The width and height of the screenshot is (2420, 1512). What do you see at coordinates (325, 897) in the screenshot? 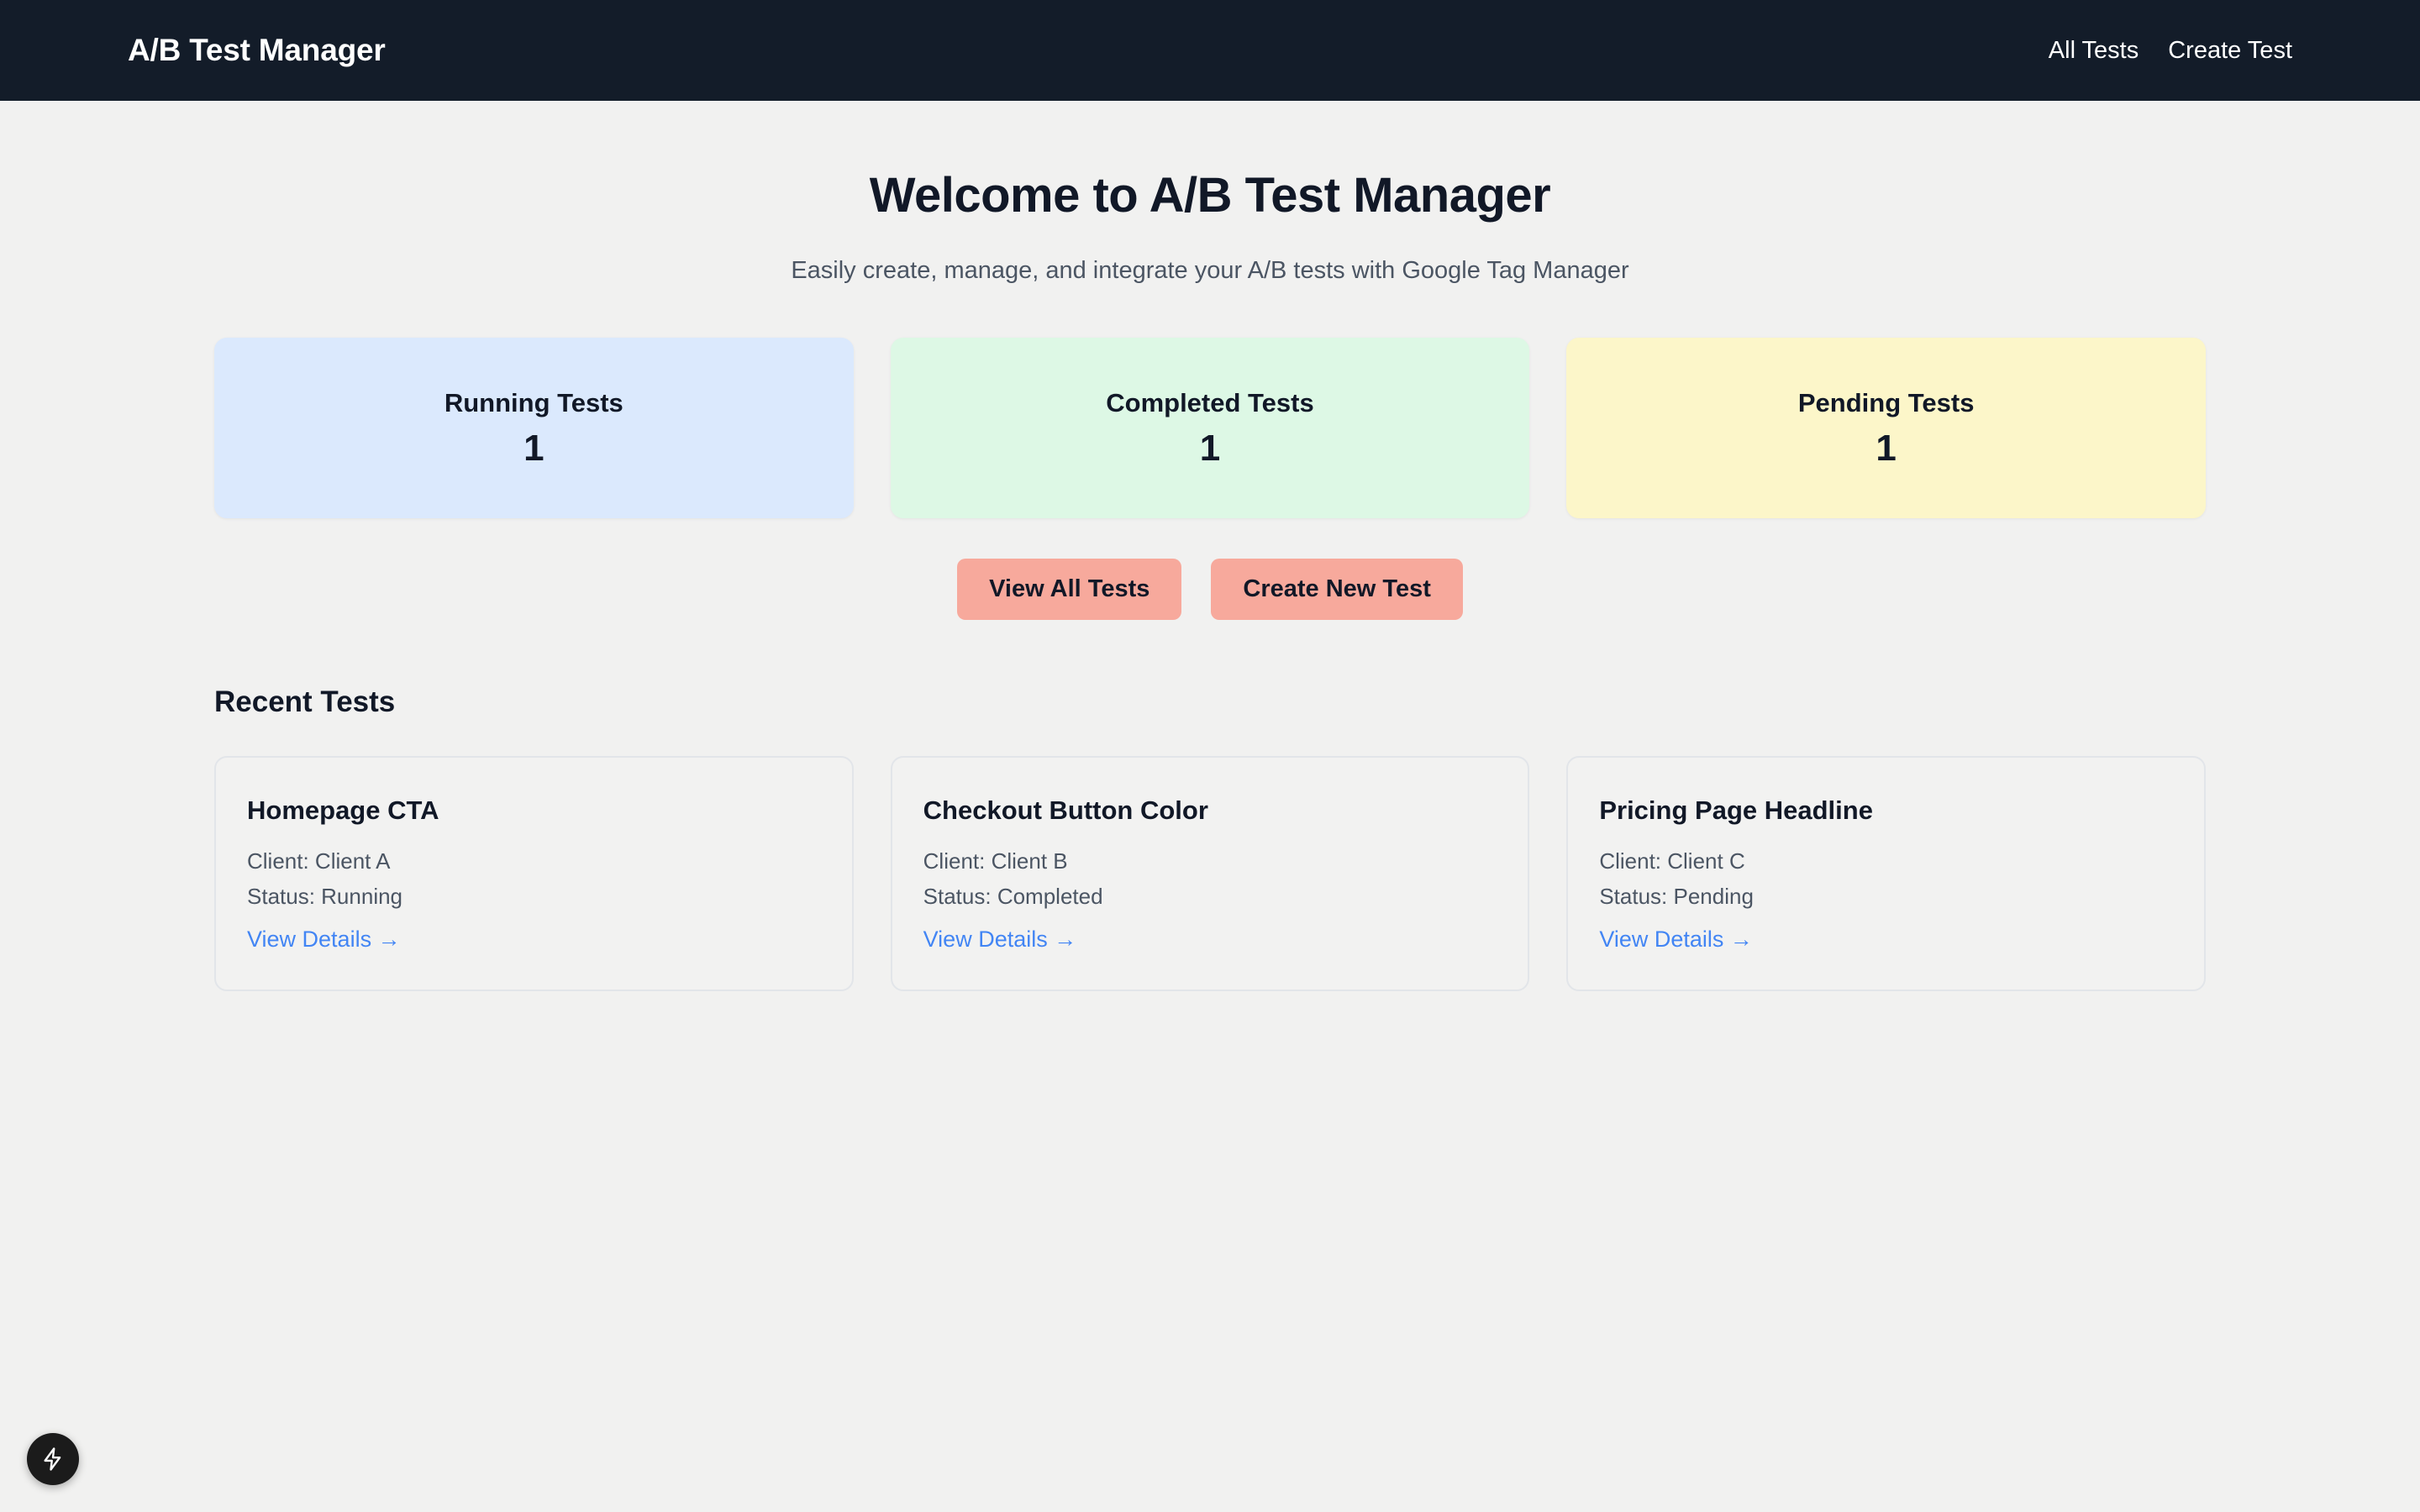
I see `test-status: Status: Running` at bounding box center [325, 897].